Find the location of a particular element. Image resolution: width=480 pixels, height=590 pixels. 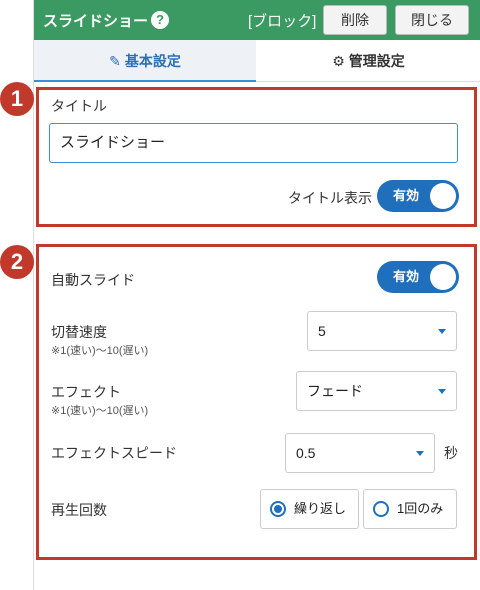

switch-speed-note: ※1(速い)〜10(遅い) is located at coordinates (100, 351).